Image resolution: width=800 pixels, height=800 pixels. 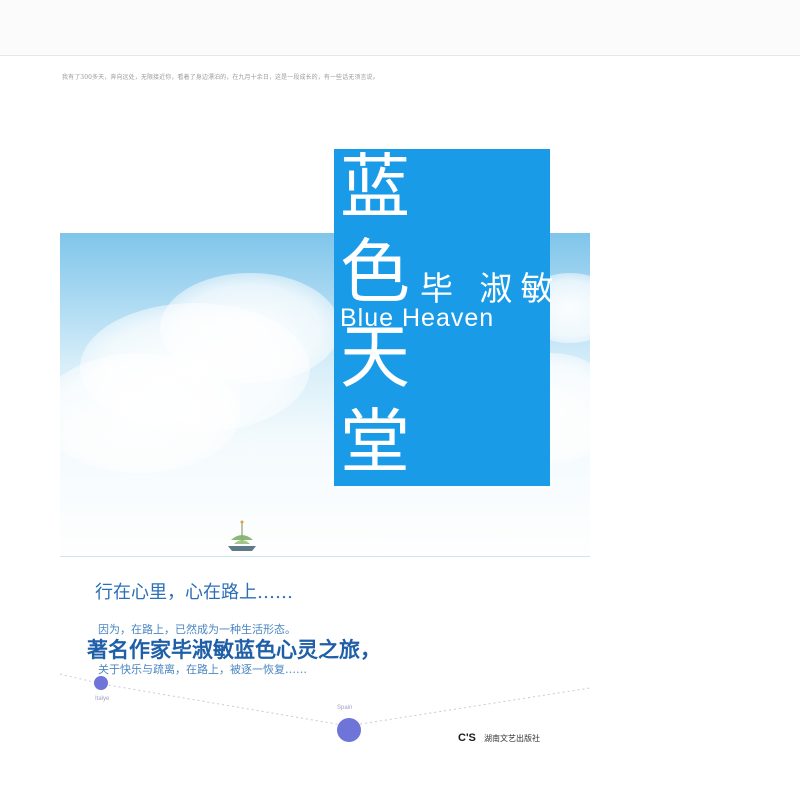 I want to click on author-name: 毕 淑敏, so click(x=491, y=288).